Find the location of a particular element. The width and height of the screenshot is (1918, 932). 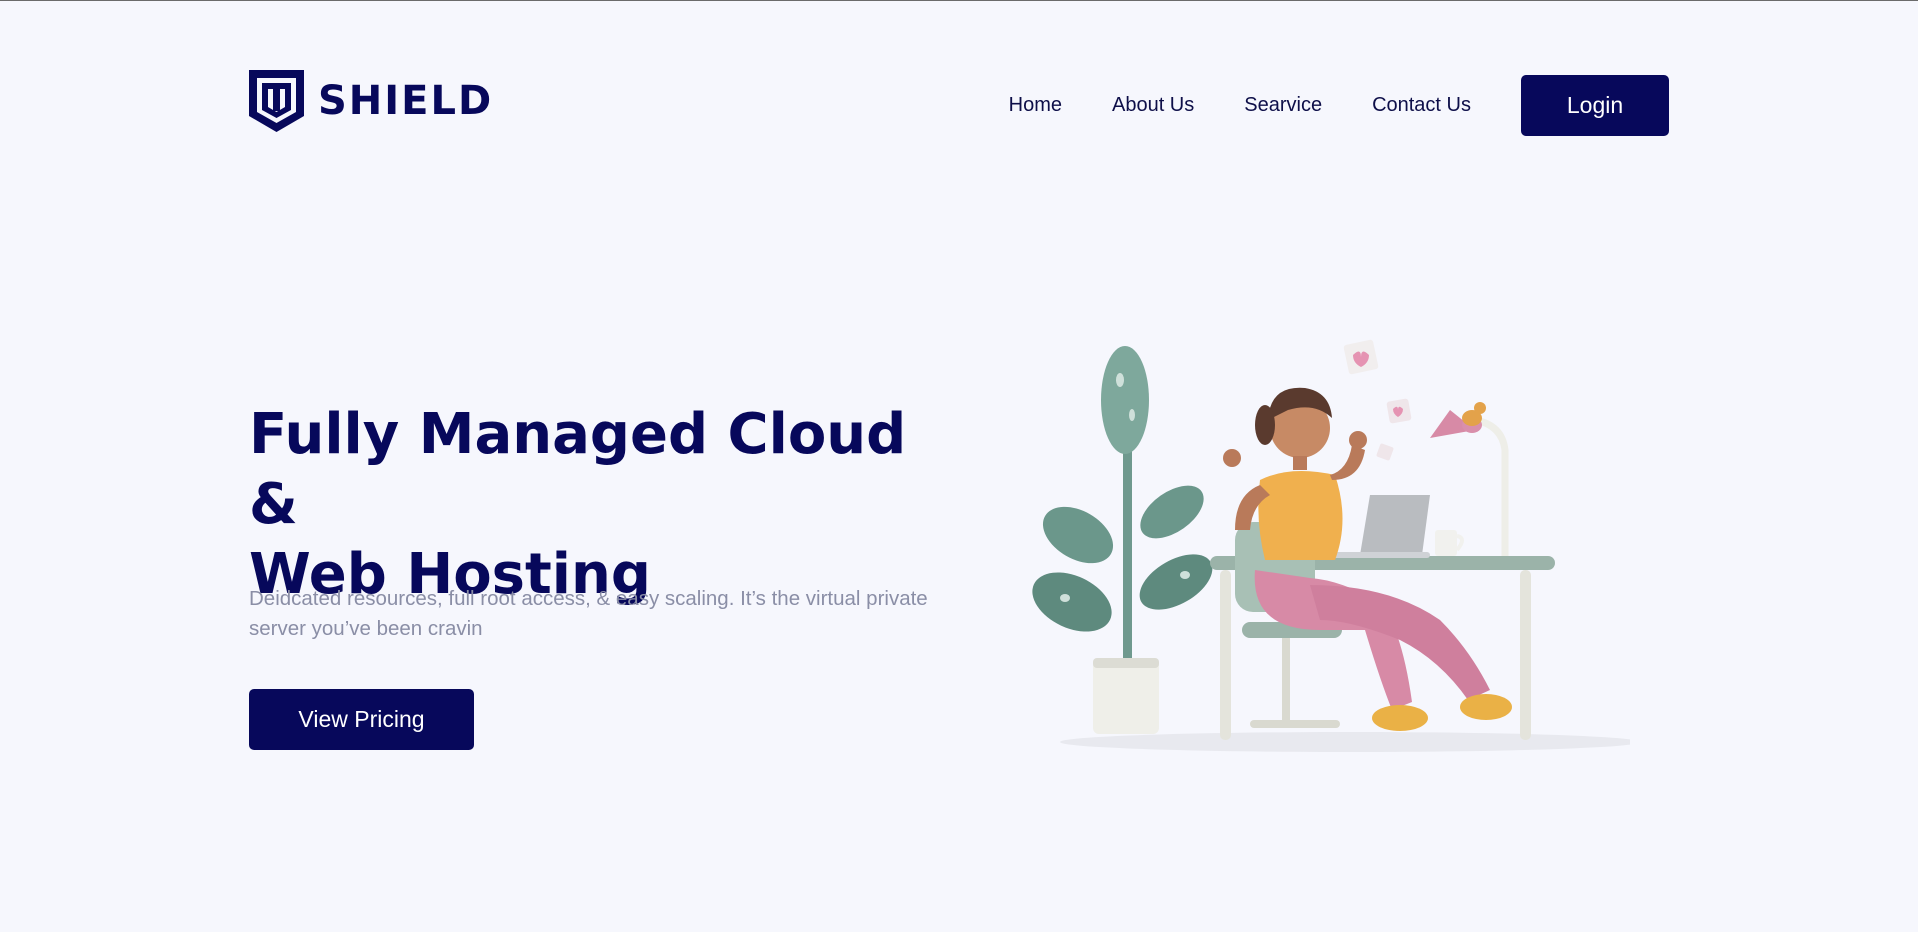

shield-logo-icon is located at coordinates (276, 101).